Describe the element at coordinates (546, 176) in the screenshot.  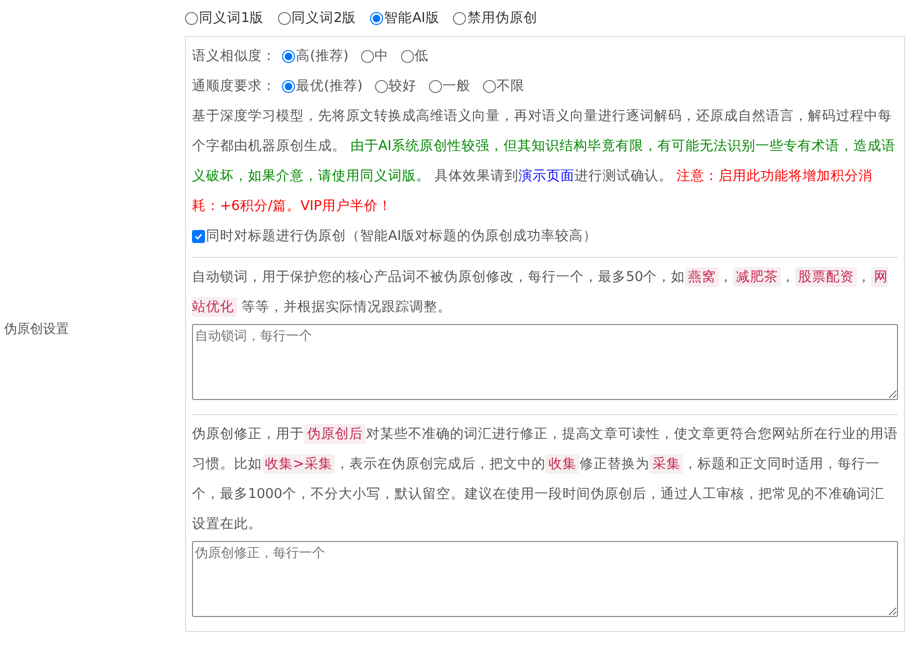
I see `demo-link: 演示页面` at that location.